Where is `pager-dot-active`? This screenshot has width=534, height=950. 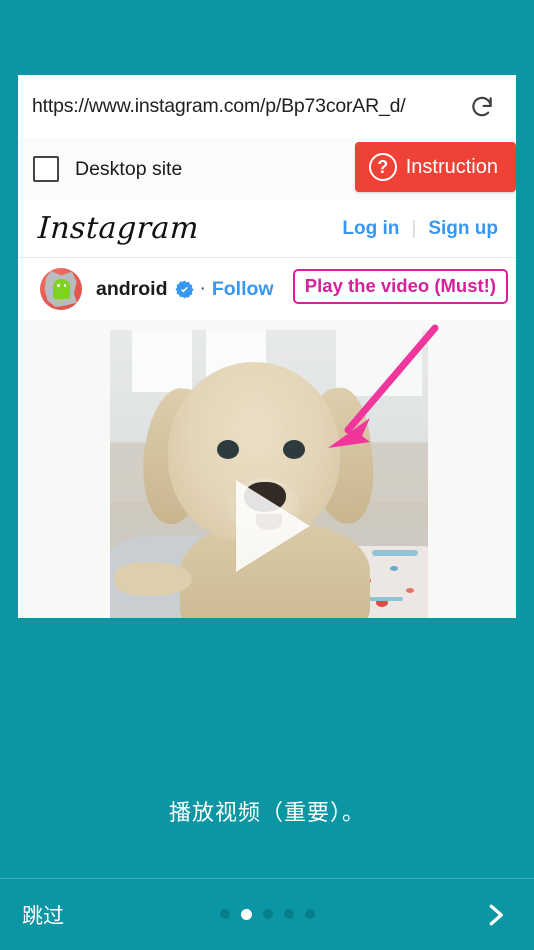
pager-dot-active is located at coordinates (246, 914).